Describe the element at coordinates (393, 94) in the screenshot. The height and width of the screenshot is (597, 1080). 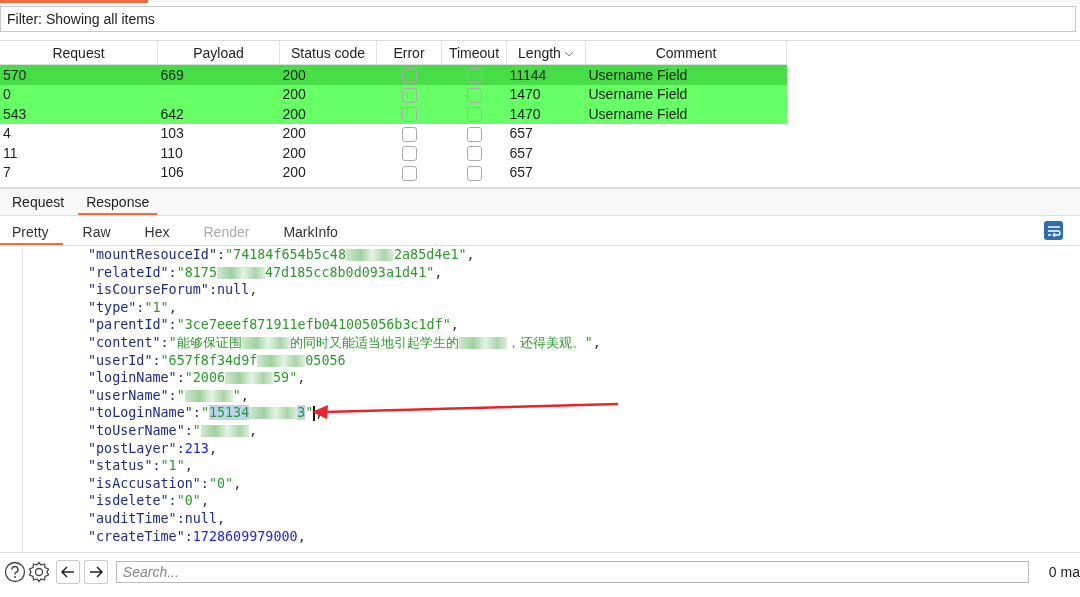
I see `table-row: 0 200 1470 Username Field` at that location.